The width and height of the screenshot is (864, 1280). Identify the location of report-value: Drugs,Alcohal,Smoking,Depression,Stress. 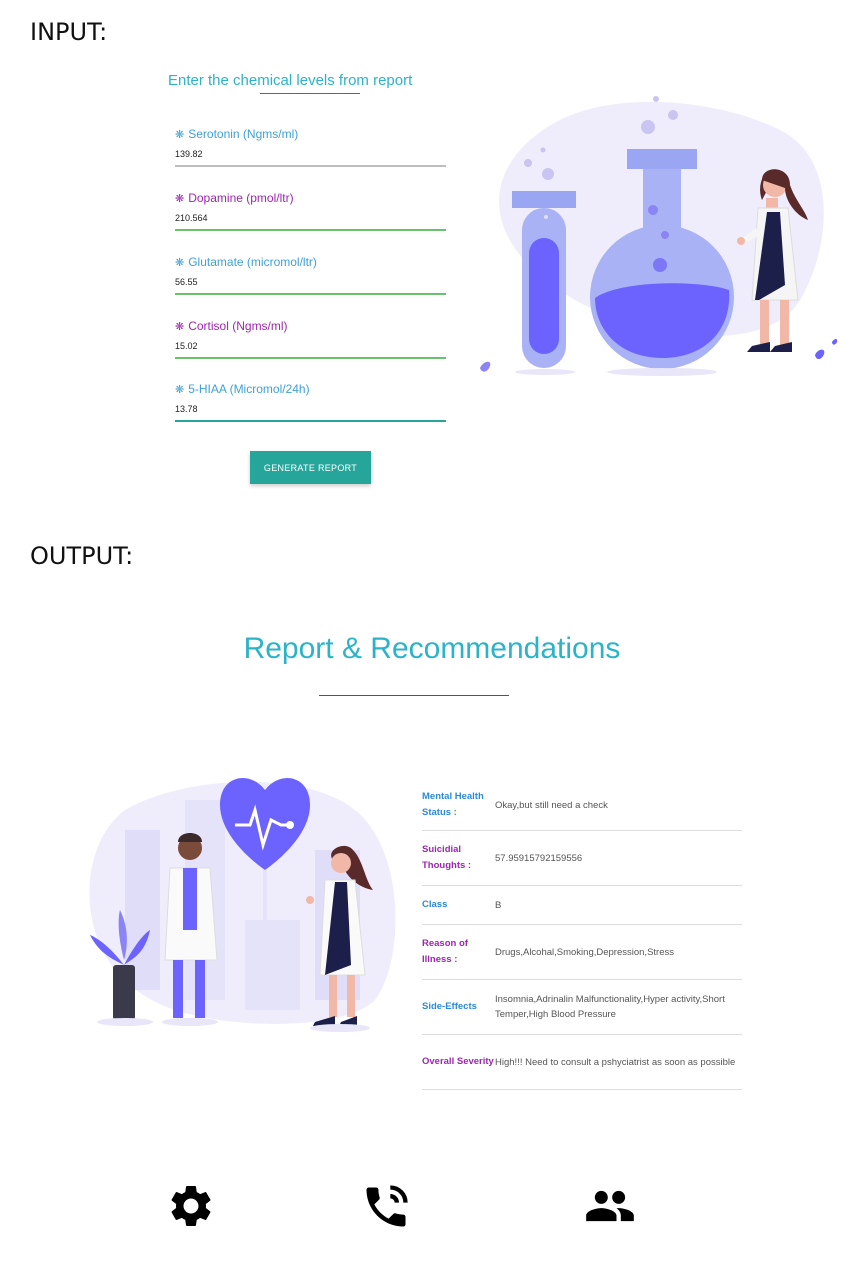
(584, 952).